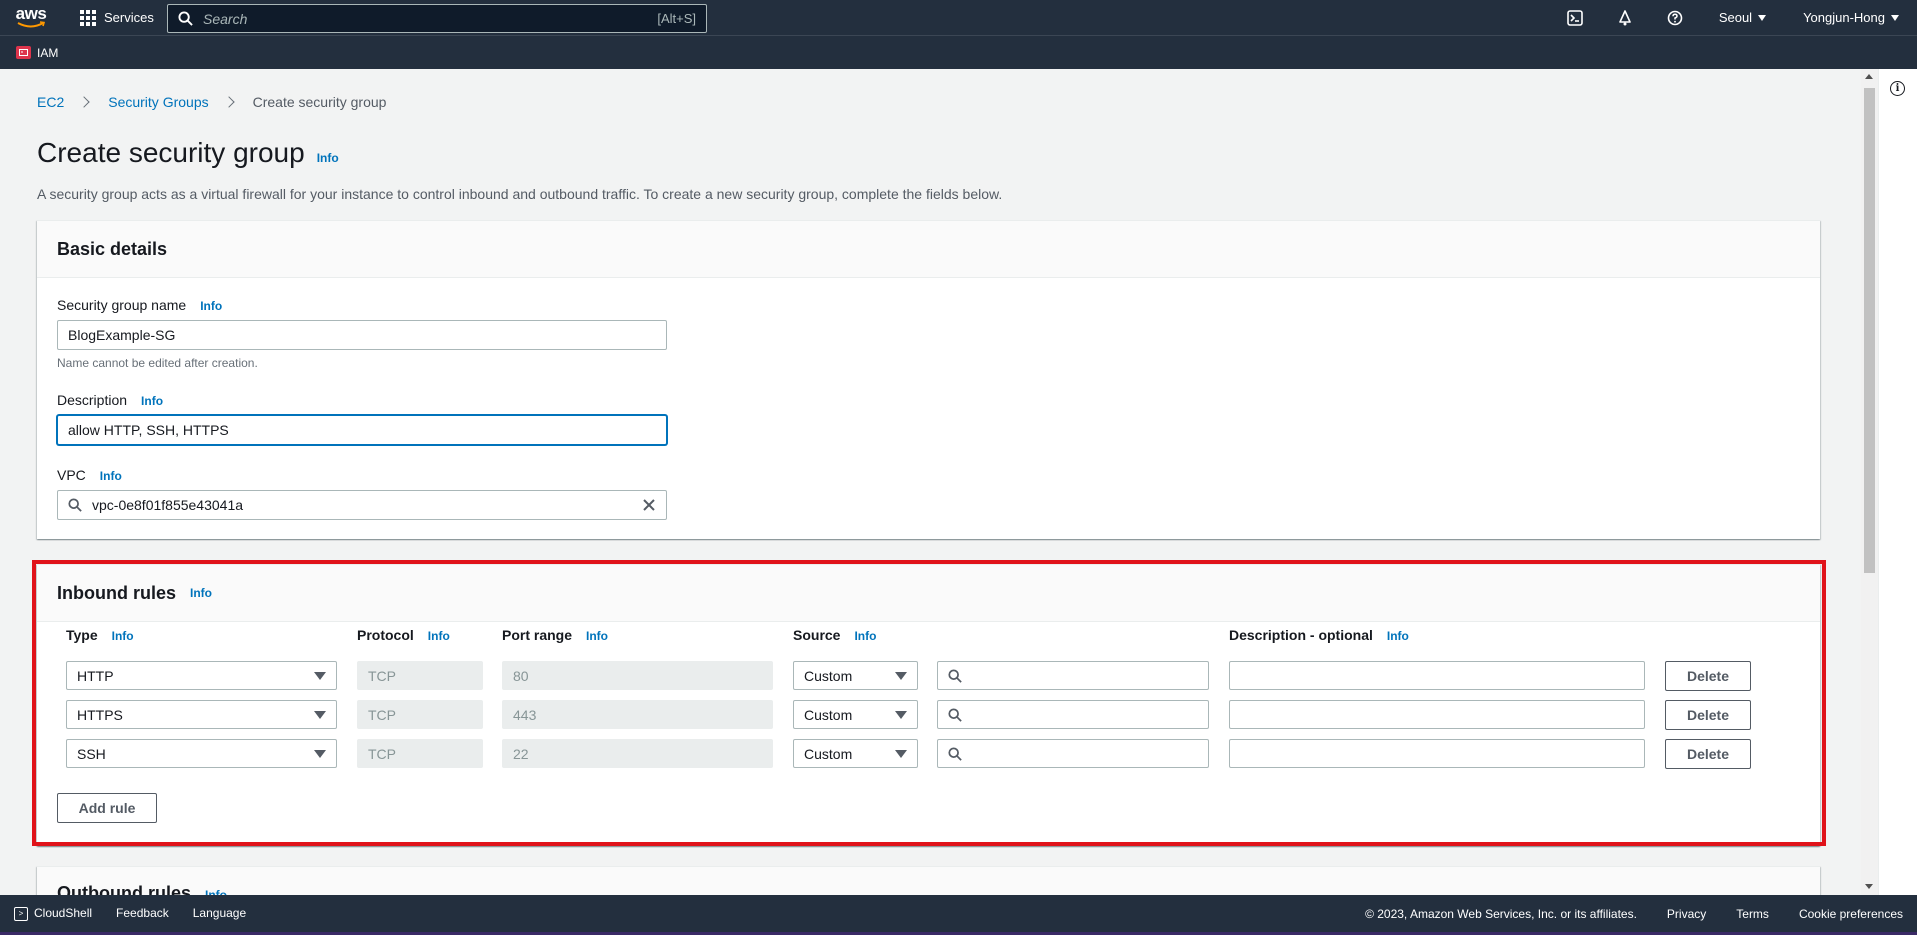 Image resolution: width=1917 pixels, height=935 pixels. I want to click on scroll-down-icon, so click(1869, 886).